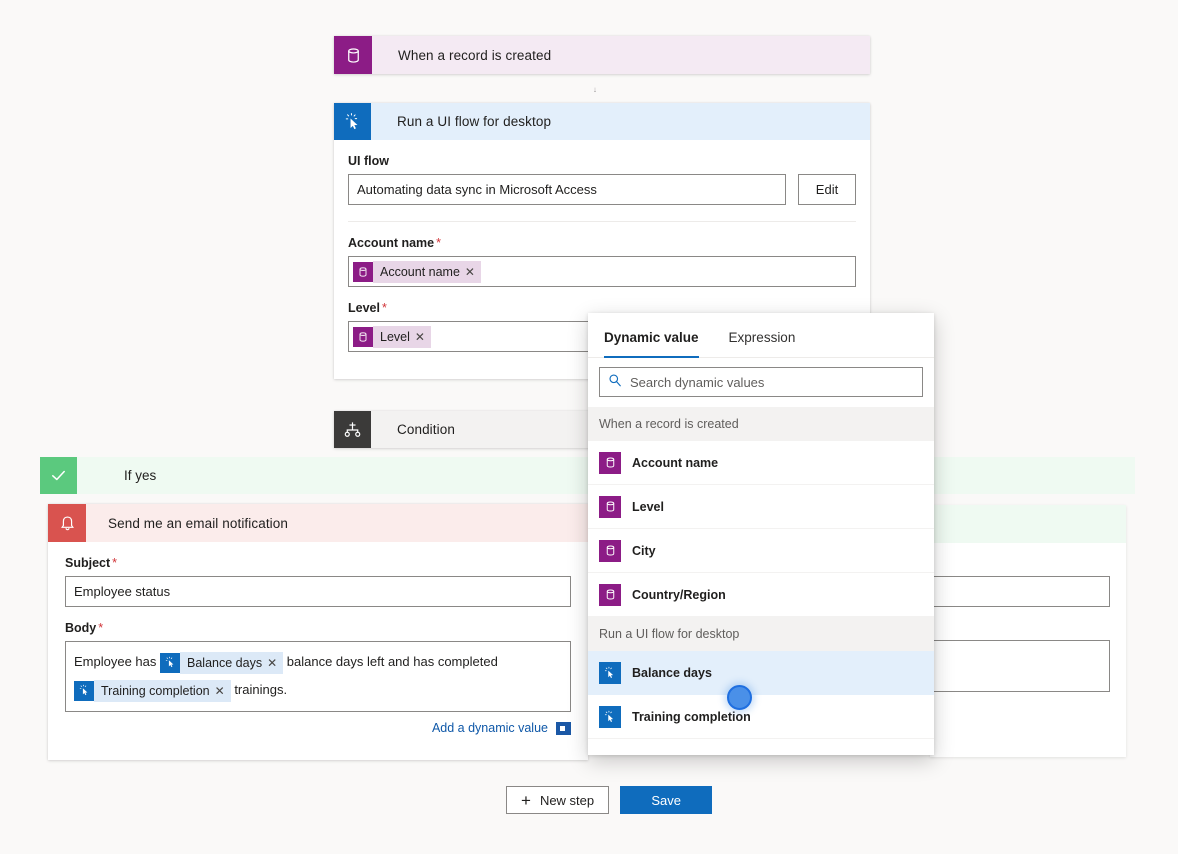 Image resolution: width=1178 pixels, height=854 pixels. I want to click on account-name-label-text: Account name, so click(391, 243).